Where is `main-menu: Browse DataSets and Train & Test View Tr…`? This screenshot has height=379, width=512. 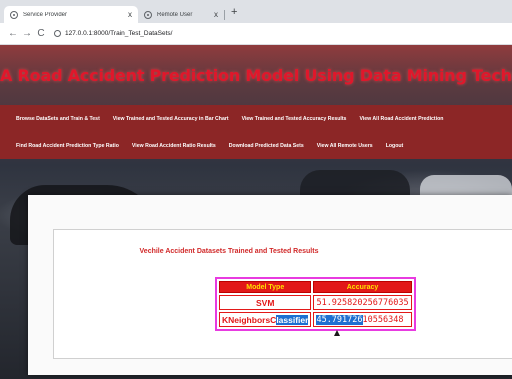
main-menu: Browse DataSets and Train & Test View Tr… is located at coordinates (256, 132).